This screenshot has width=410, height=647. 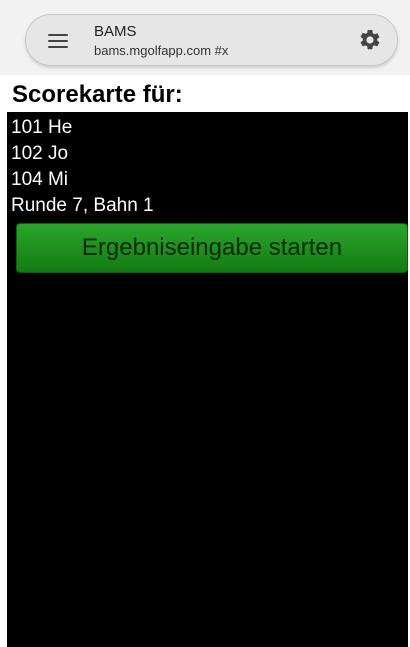 What do you see at coordinates (82, 205) in the screenshot?
I see `round-info: Runde 7, Bahn 1` at bounding box center [82, 205].